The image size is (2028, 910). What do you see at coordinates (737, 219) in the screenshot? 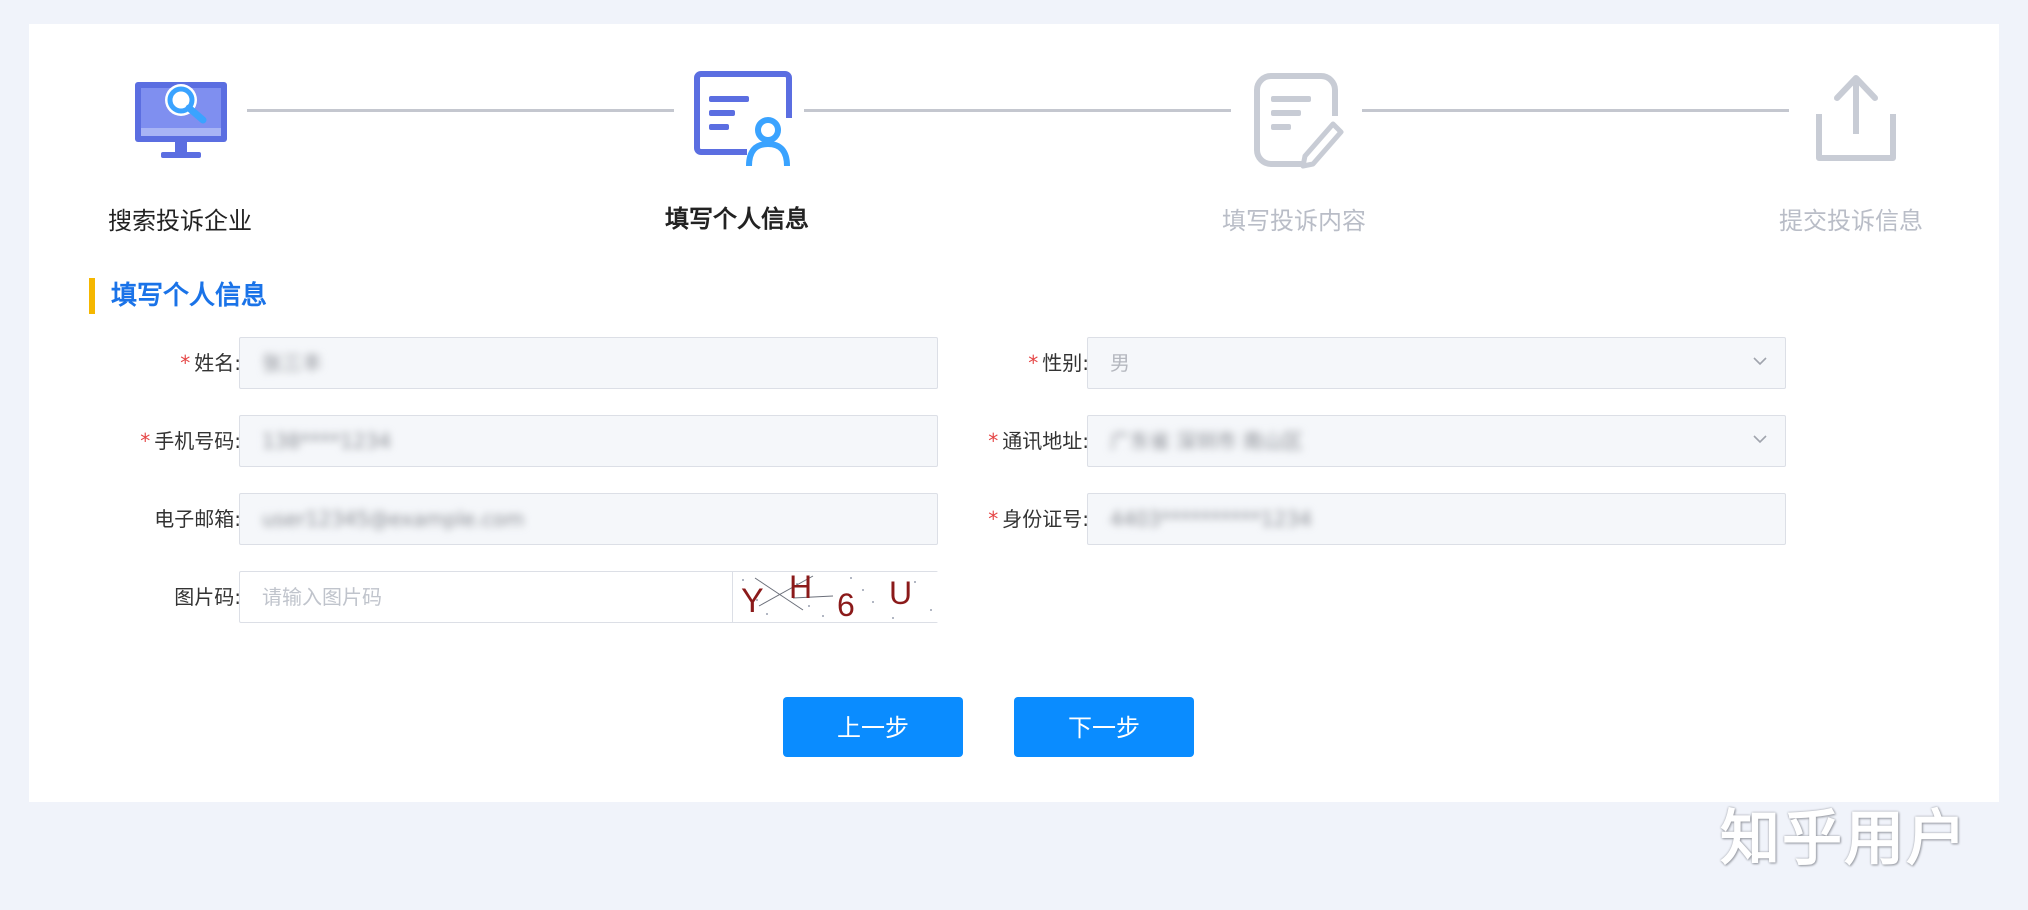
I see `step-2-label: 填写个人信息` at bounding box center [737, 219].